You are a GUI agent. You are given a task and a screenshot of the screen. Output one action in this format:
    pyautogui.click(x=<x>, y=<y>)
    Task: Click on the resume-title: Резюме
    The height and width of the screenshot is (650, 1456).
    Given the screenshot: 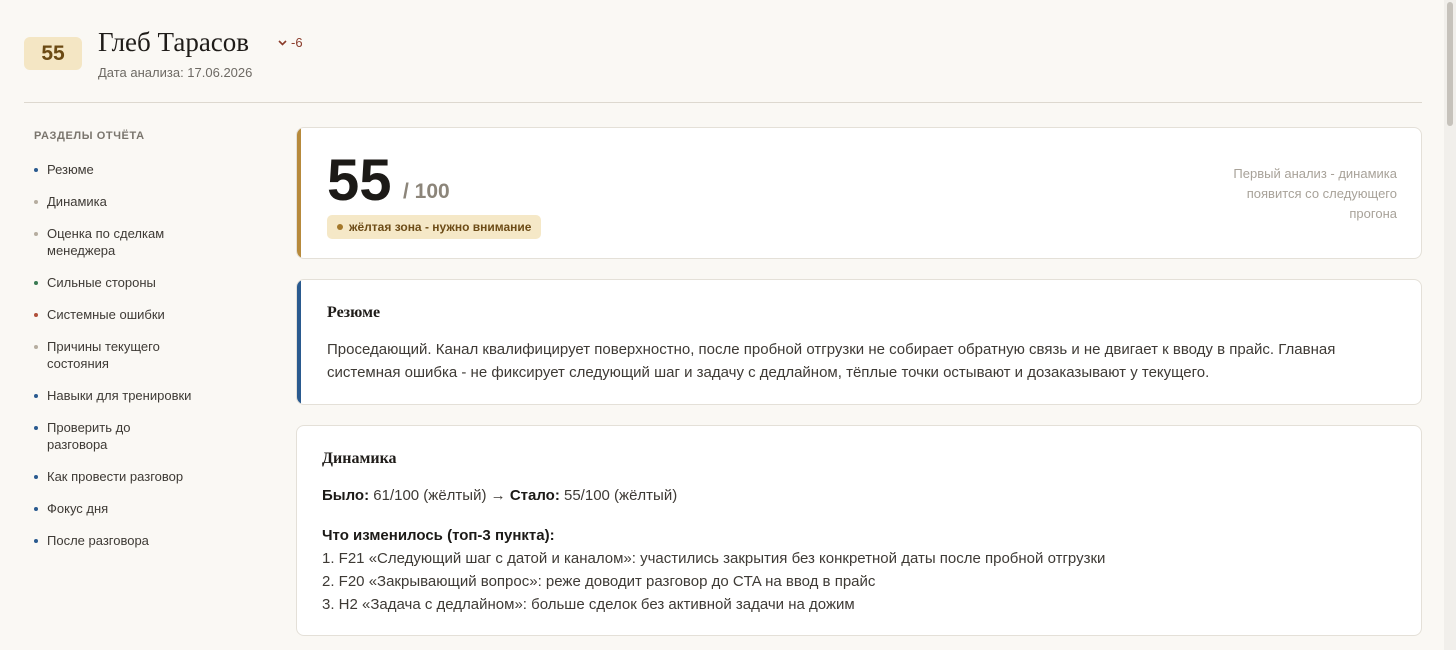 What is the action you would take?
    pyautogui.click(x=354, y=312)
    